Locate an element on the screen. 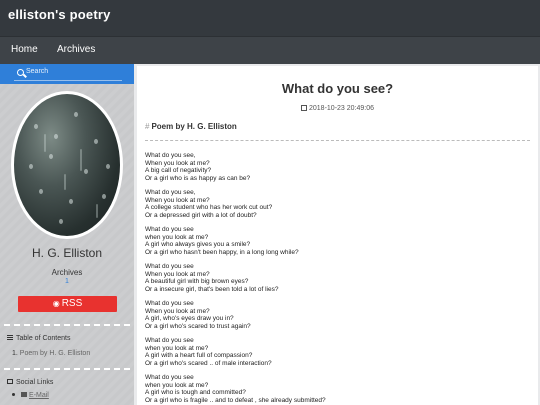 The width and height of the screenshot is (540, 405). toc-title-text: Table of Contents is located at coordinates (43, 338).